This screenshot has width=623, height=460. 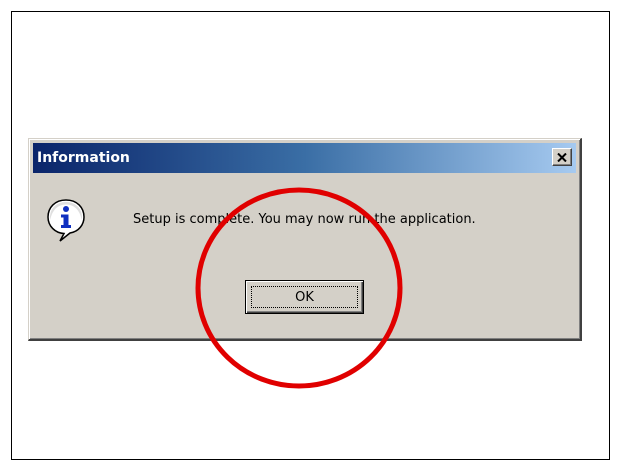 I want to click on close-button, so click(x=562, y=157).